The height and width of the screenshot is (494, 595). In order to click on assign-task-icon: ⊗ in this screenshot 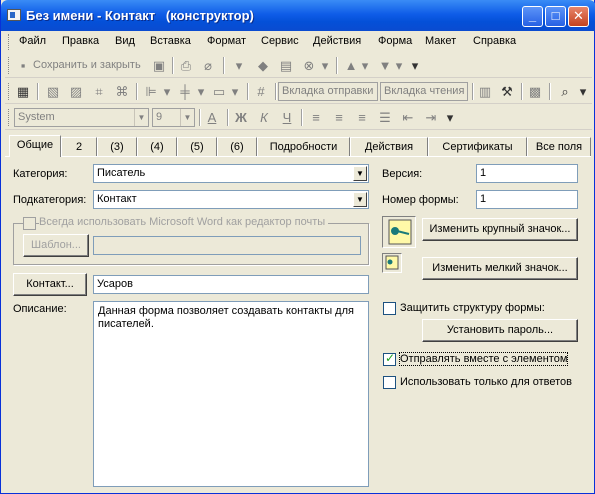, I will do `click(309, 66)`.